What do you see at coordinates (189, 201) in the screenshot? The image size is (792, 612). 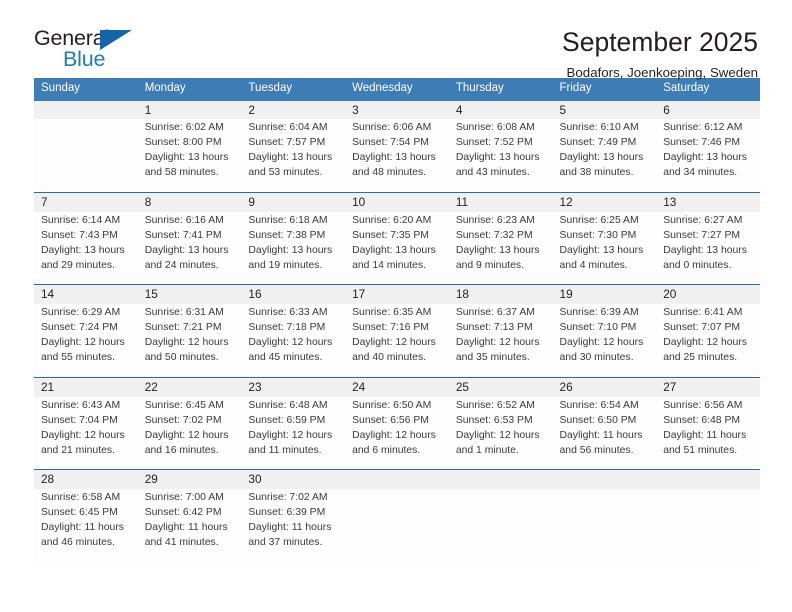 I see `day-number: 8` at bounding box center [189, 201].